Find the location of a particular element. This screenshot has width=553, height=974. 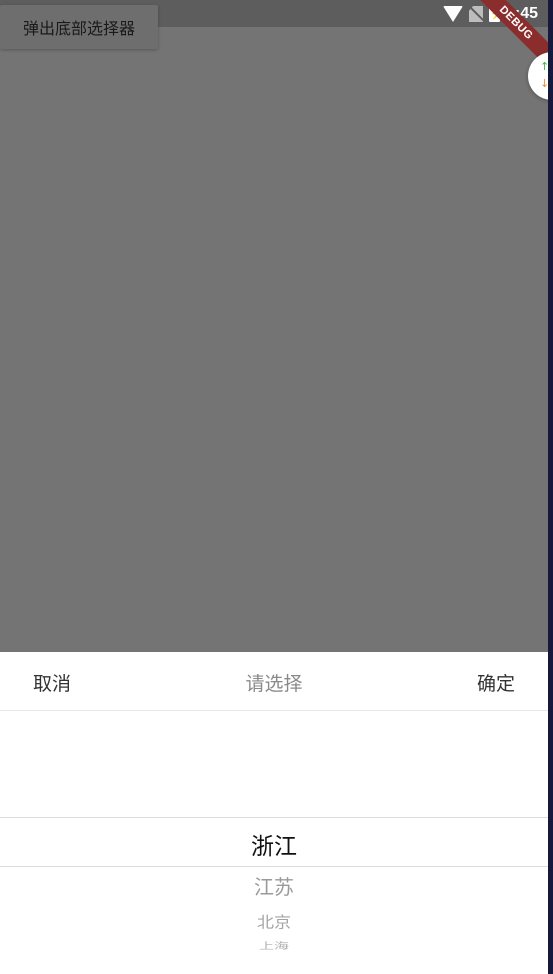

open-bottom-picker-button: 弹出底部选择器 is located at coordinates (79, 27).